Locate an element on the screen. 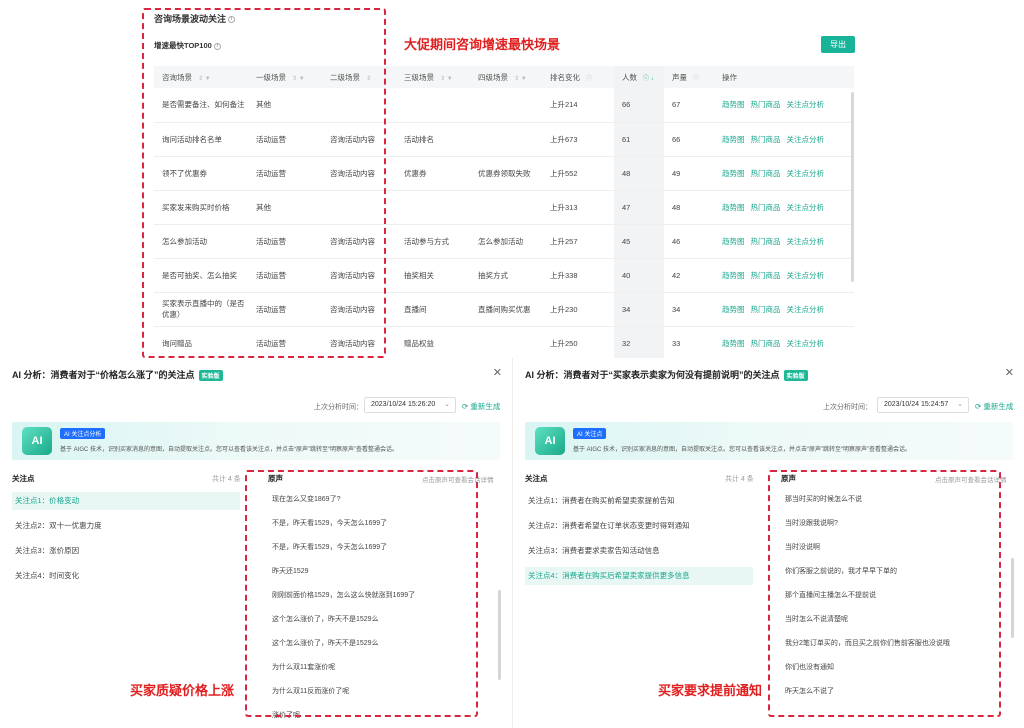 Image resolution: width=1024 pixels, height=728 pixels. voice-item: 现在怎么又变1869了? is located at coordinates (306, 499).